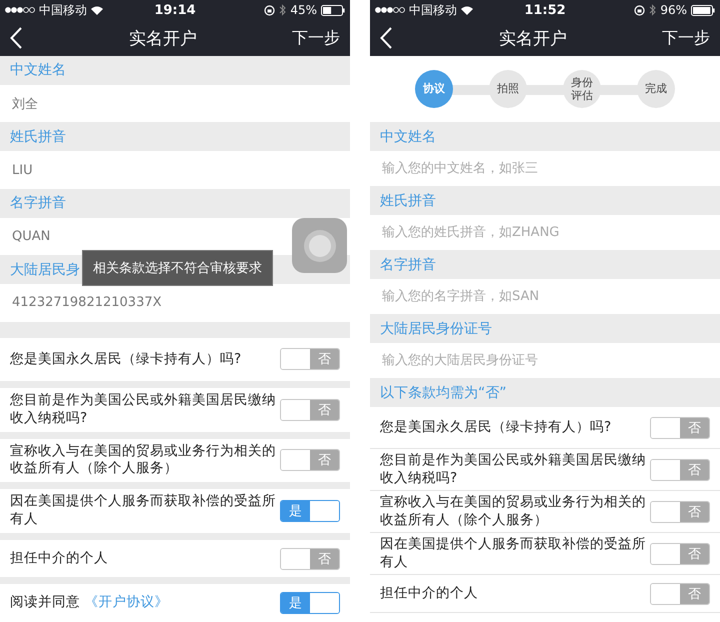  I want to click on battery-percent: 96%, so click(674, 10).